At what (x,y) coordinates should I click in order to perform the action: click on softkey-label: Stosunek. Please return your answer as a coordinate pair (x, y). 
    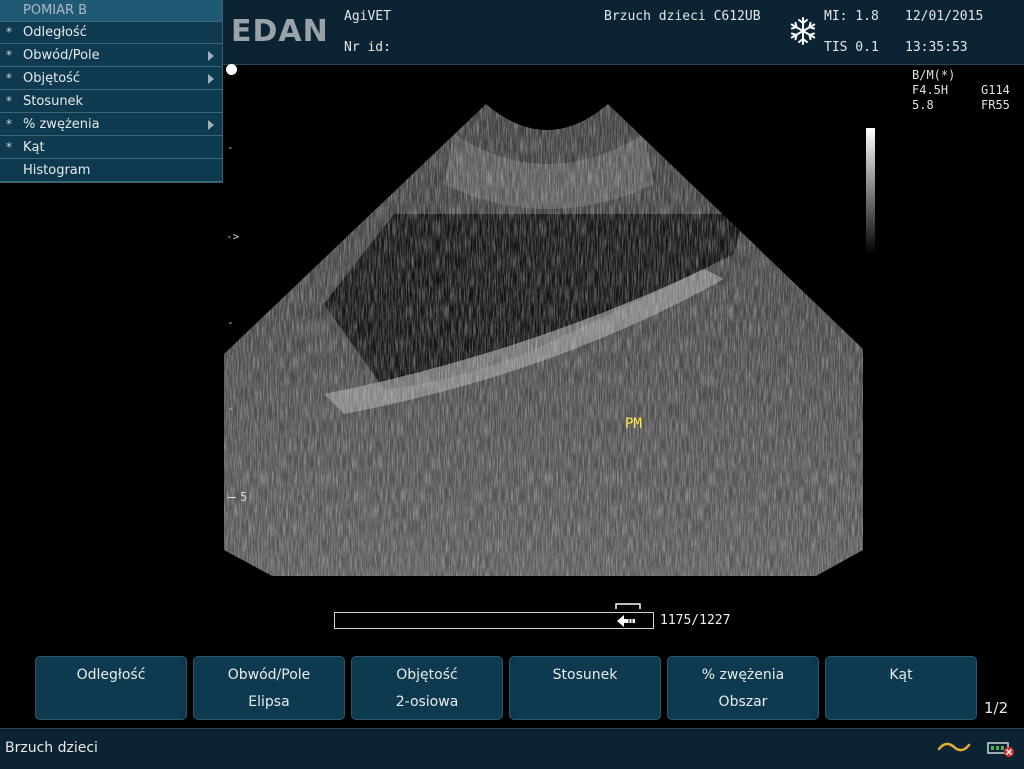
    Looking at the image, I should click on (585, 675).